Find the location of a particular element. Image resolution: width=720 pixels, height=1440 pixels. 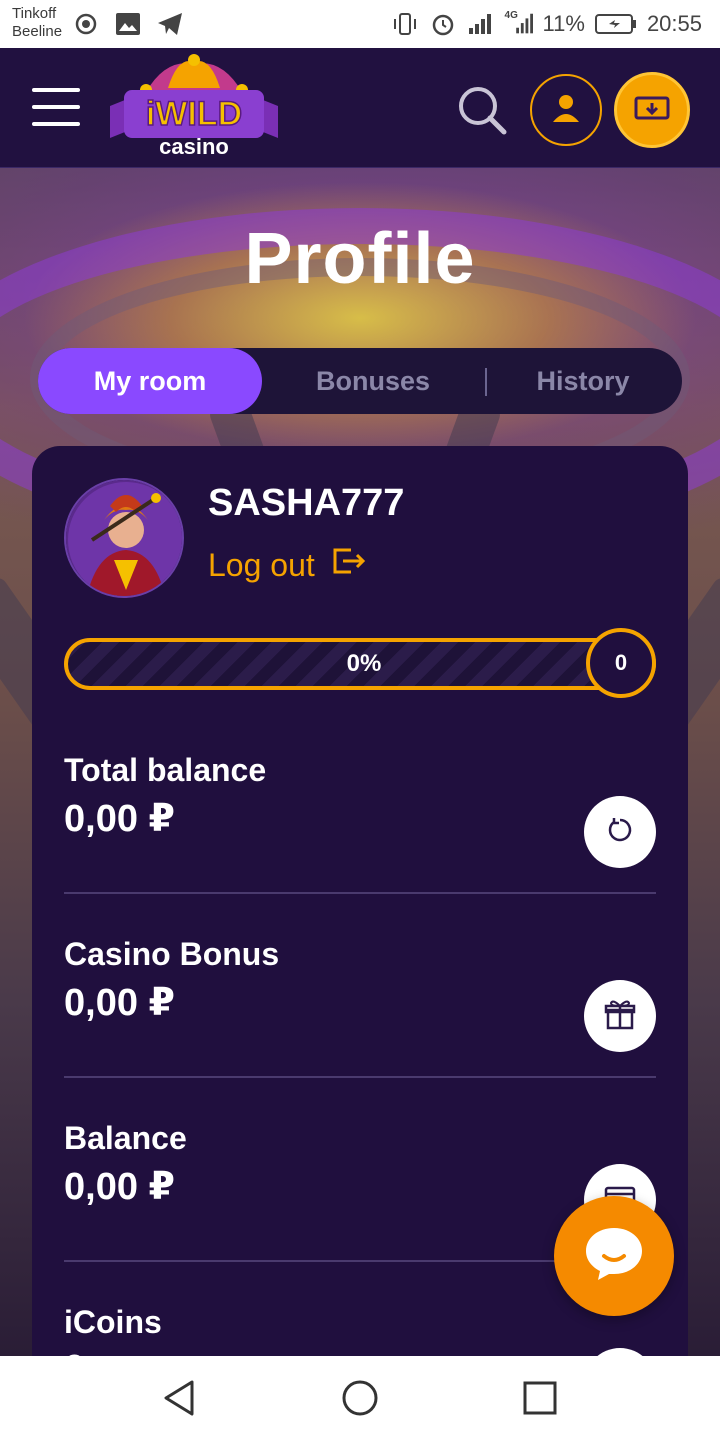

battery-percent: 11% is located at coordinates (563, 23).